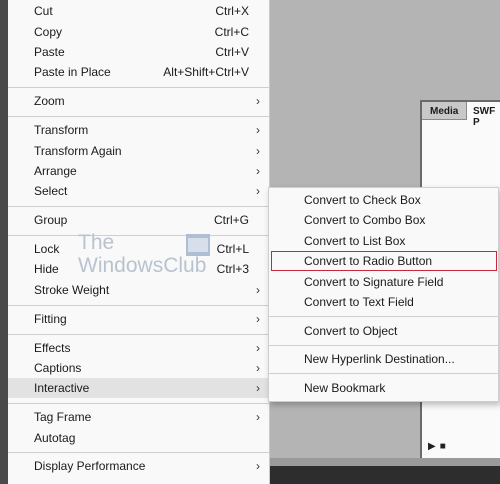 This screenshot has height=484, width=500. Describe the element at coordinates (139, 191) in the screenshot. I see `menu-item-select: Select ›` at that location.